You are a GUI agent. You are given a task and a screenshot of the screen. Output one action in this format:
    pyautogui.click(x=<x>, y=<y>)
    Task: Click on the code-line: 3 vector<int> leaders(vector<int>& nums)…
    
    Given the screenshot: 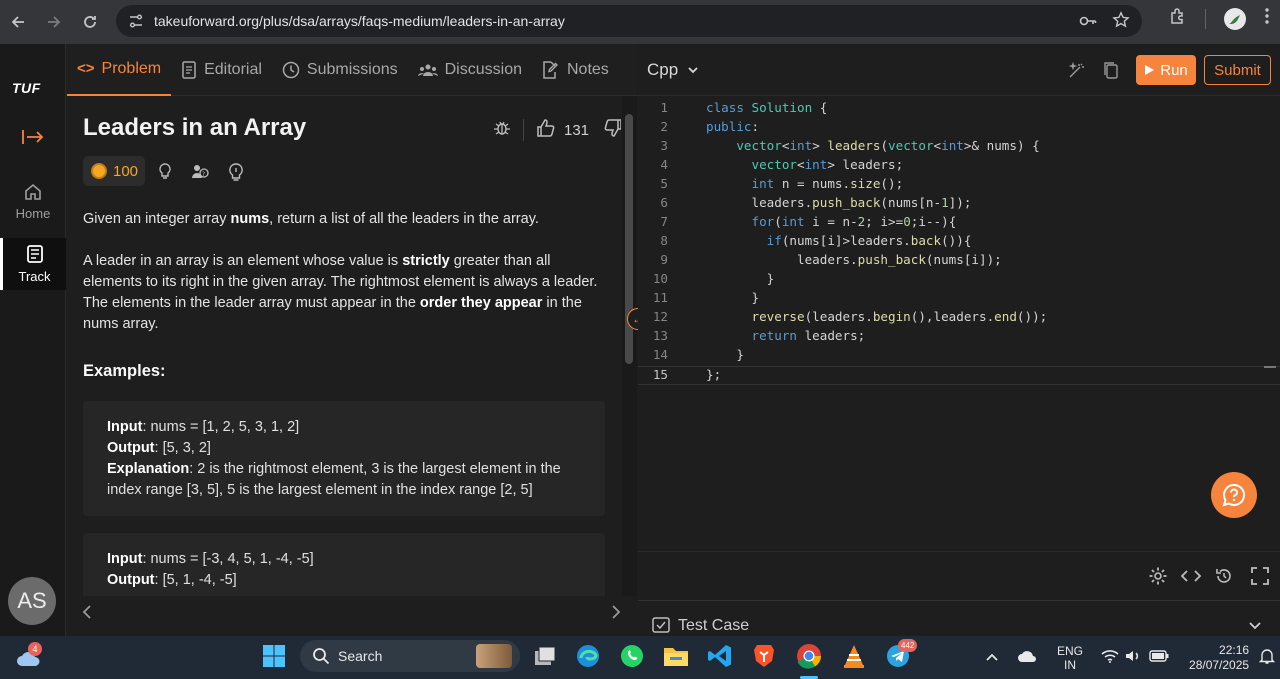 What is the action you would take?
    pyautogui.click(x=959, y=147)
    